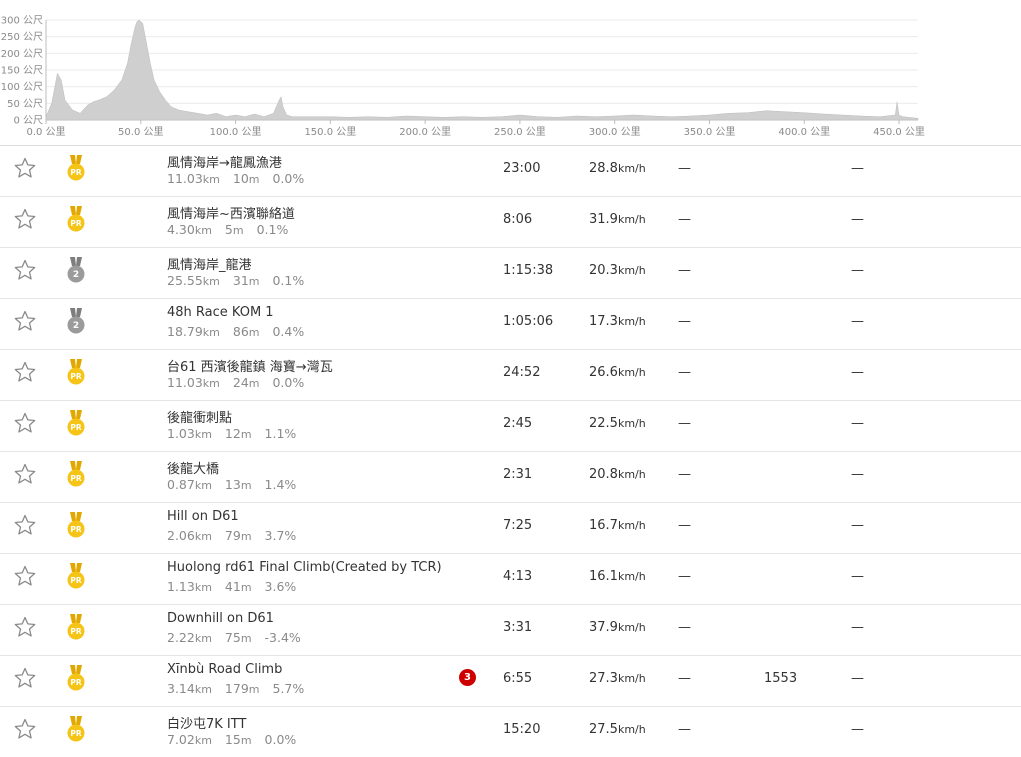 This screenshot has height=757, width=1021. Describe the element at coordinates (193, 178) in the screenshot. I see `segment-distance: 11.03km` at that location.